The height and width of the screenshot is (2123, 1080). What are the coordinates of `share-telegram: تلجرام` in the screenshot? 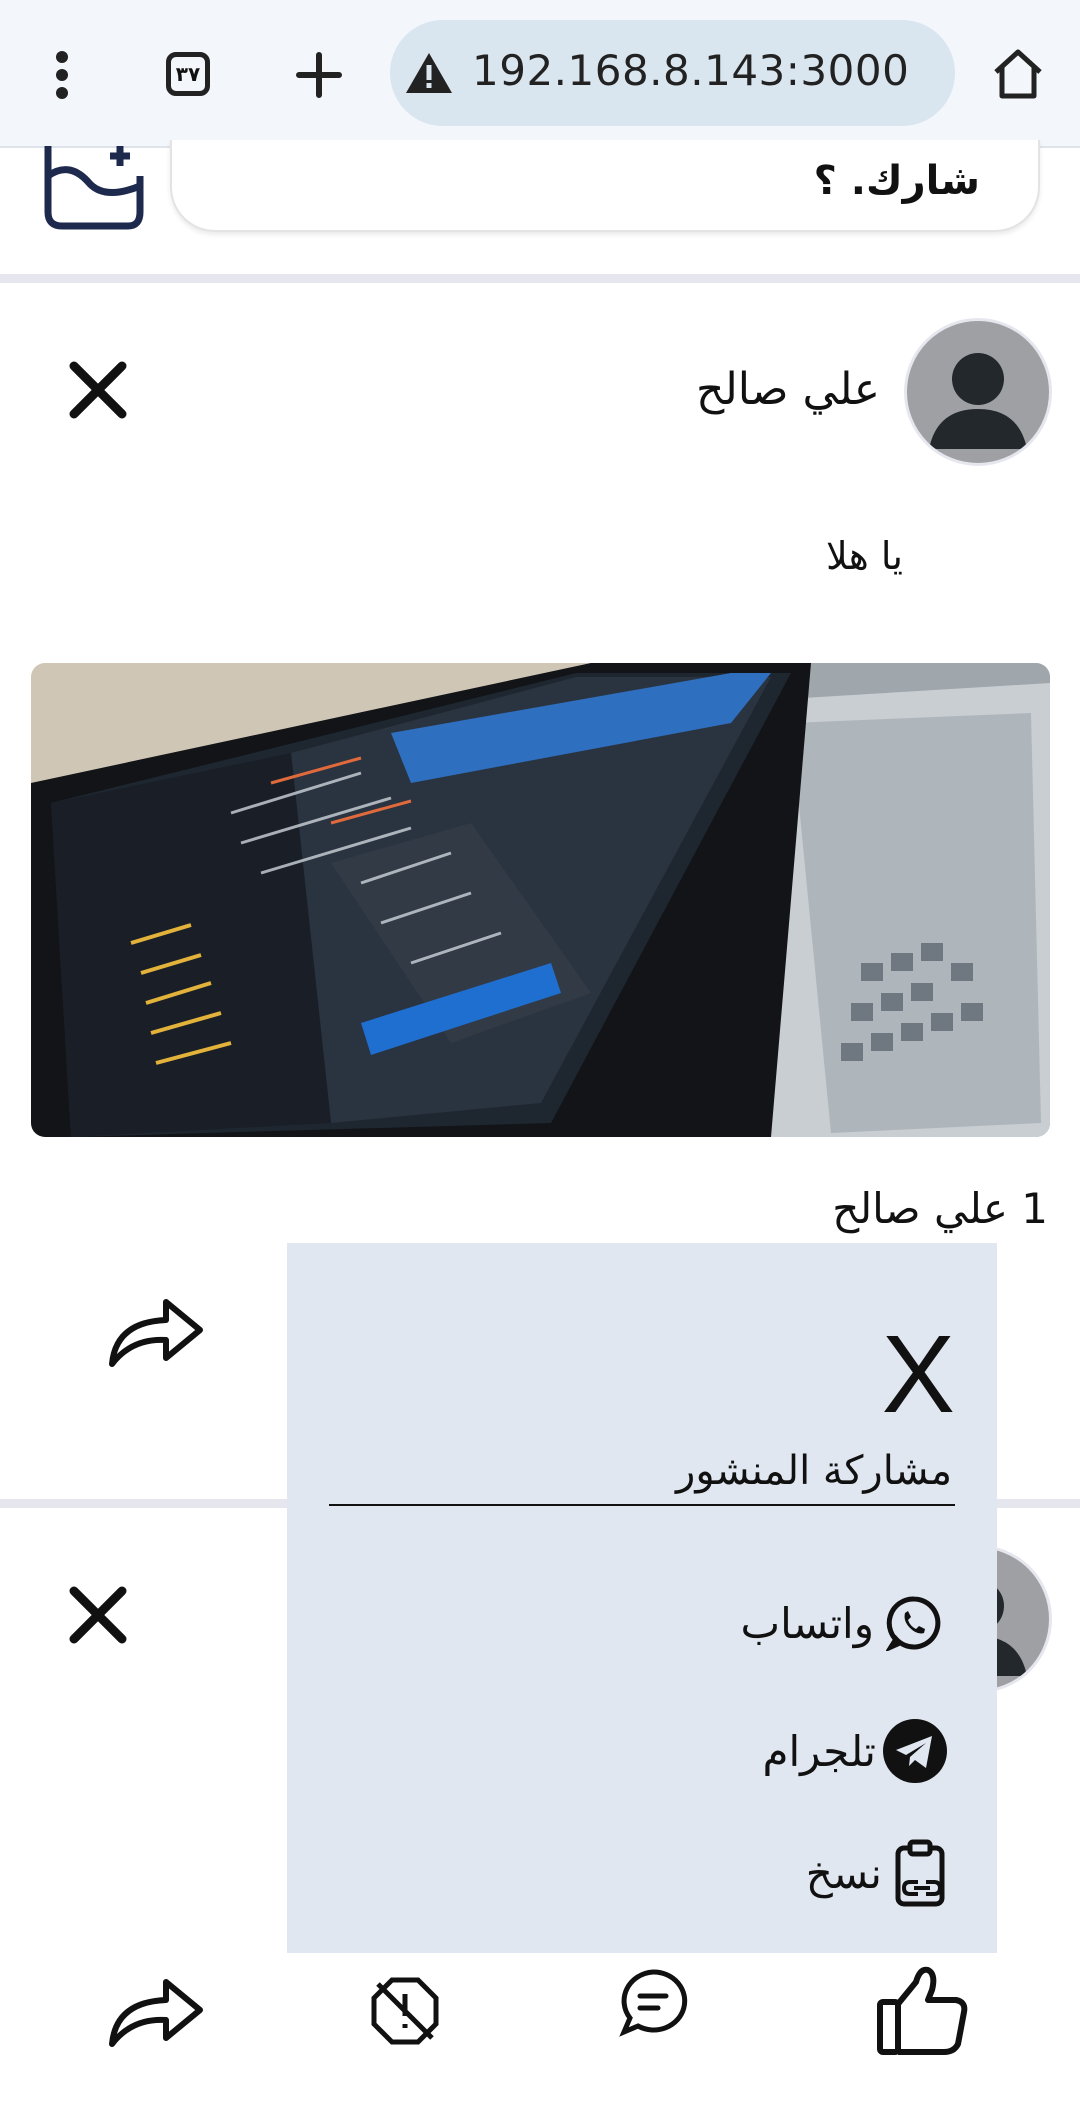 It's located at (855, 1751).